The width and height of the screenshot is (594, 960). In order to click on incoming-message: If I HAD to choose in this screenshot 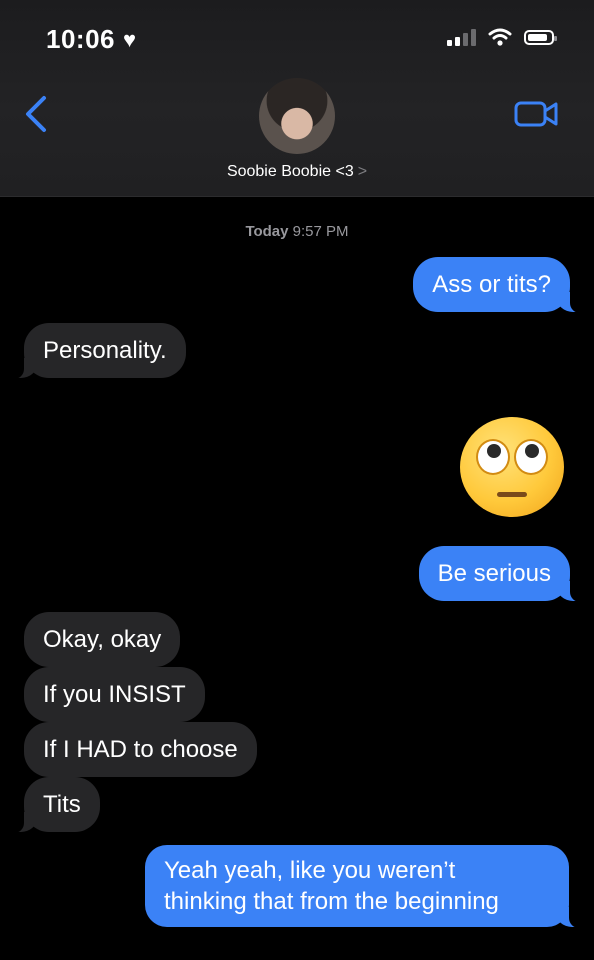, I will do `click(140, 749)`.